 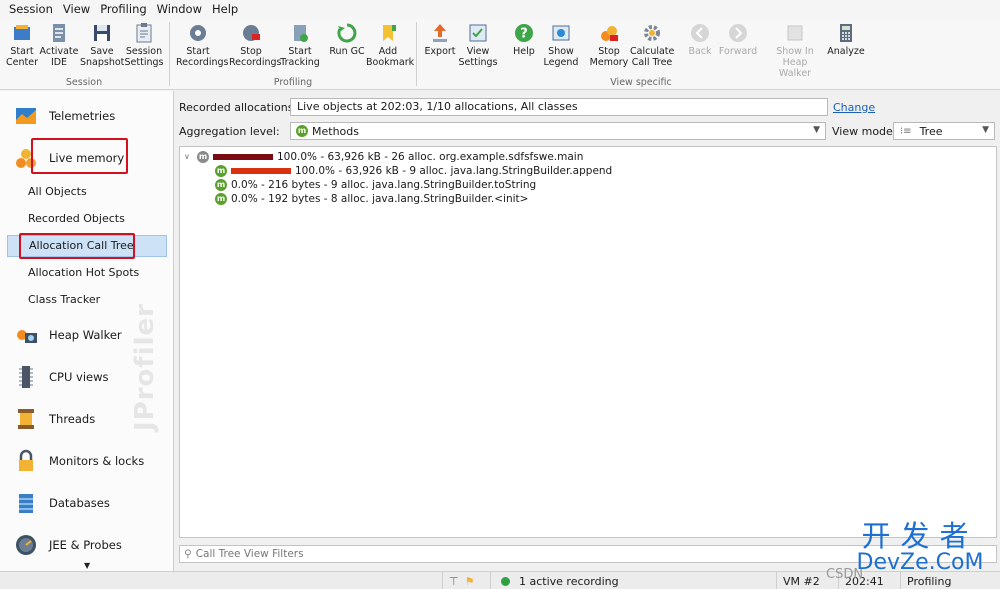 What do you see at coordinates (102, 51) in the screenshot?
I see `save-snapshot-label-1: Save` at bounding box center [102, 51].